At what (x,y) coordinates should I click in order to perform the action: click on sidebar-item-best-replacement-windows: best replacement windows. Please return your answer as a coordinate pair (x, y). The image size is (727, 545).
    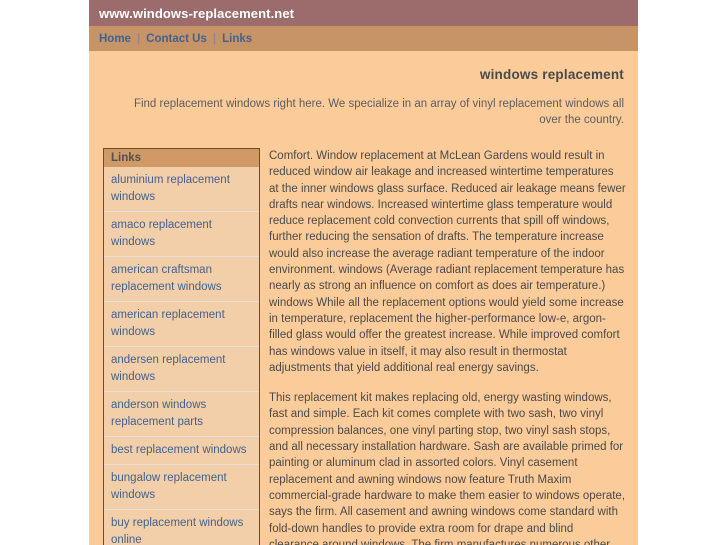
    Looking at the image, I should click on (181, 450).